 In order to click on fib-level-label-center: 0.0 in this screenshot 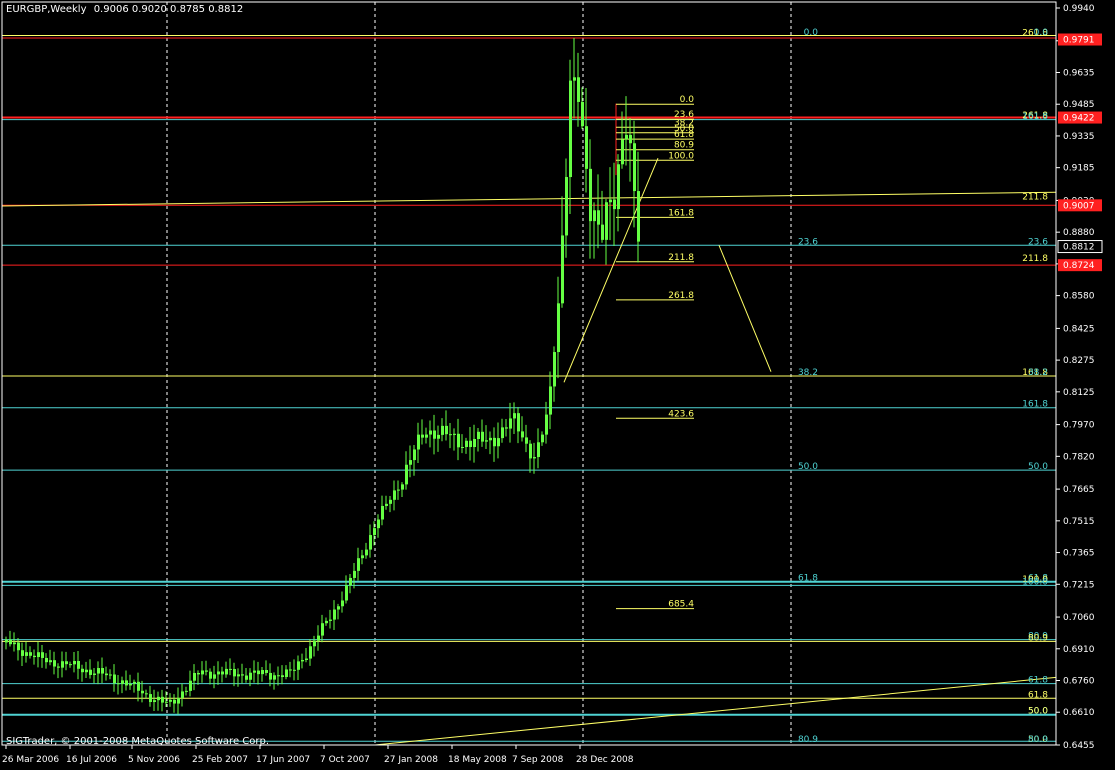, I will do `click(811, 33)`.